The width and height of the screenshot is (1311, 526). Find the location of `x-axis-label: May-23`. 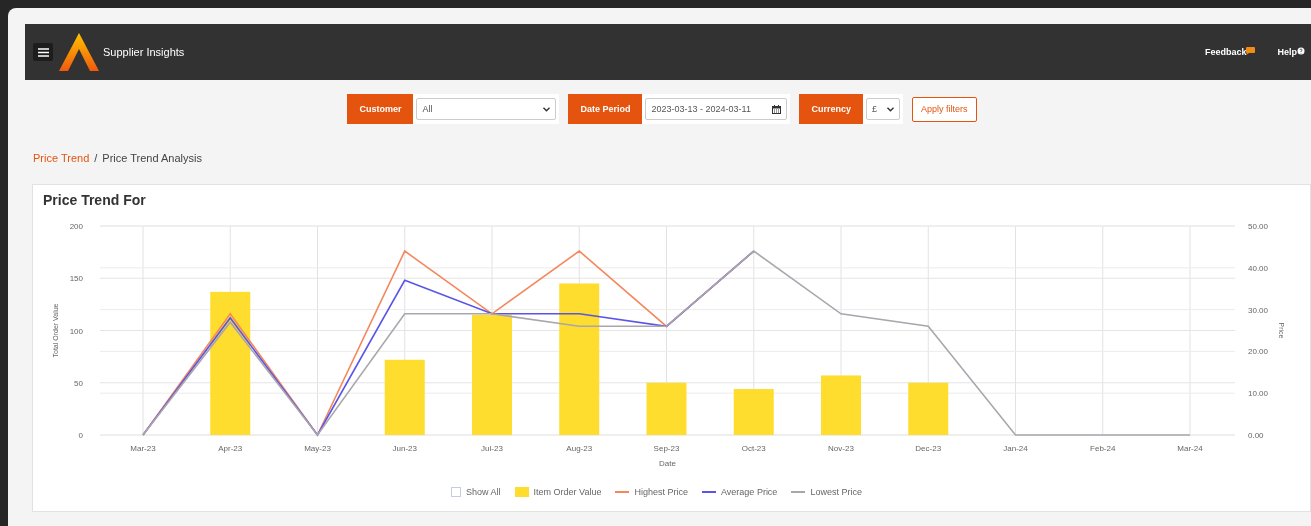

x-axis-label: May-23 is located at coordinates (317, 448).